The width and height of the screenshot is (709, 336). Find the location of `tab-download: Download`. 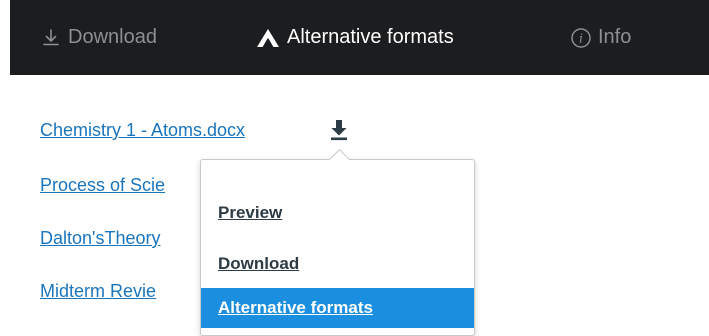

tab-download: Download is located at coordinates (98, 37).